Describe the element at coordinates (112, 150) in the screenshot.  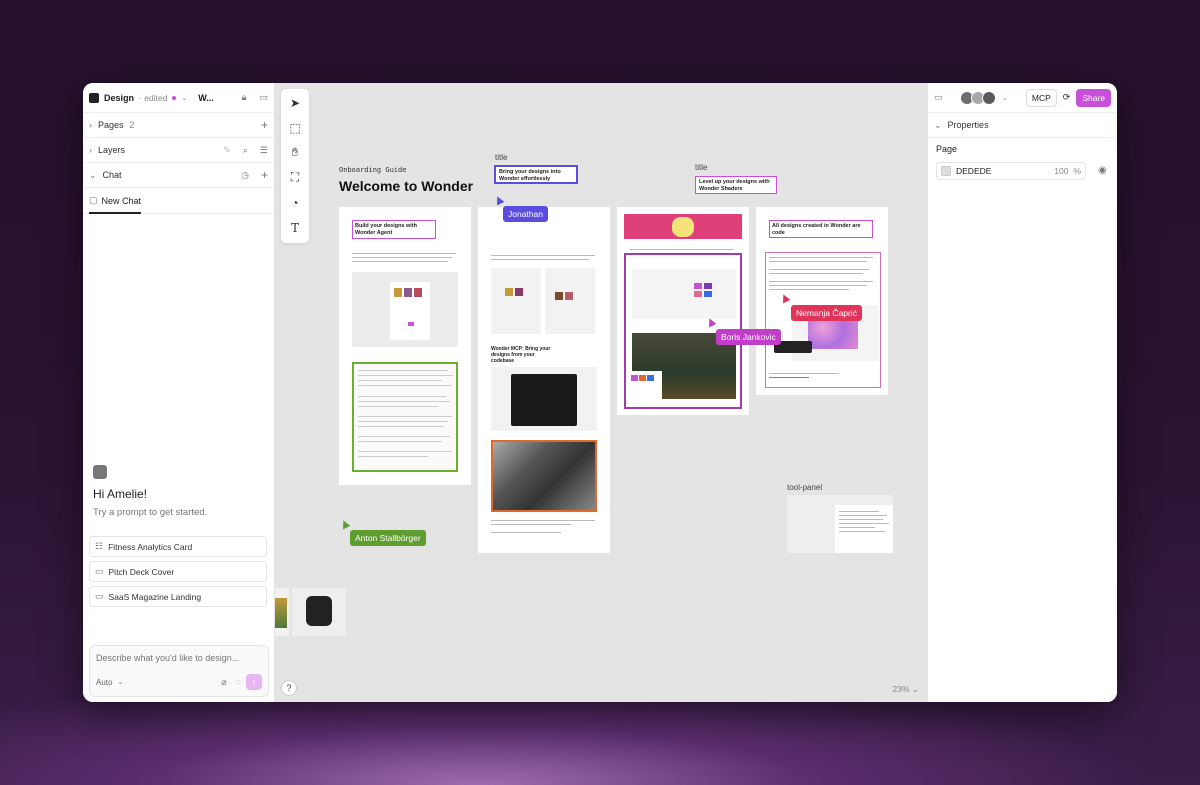
I see `layers-label: Layers` at that location.